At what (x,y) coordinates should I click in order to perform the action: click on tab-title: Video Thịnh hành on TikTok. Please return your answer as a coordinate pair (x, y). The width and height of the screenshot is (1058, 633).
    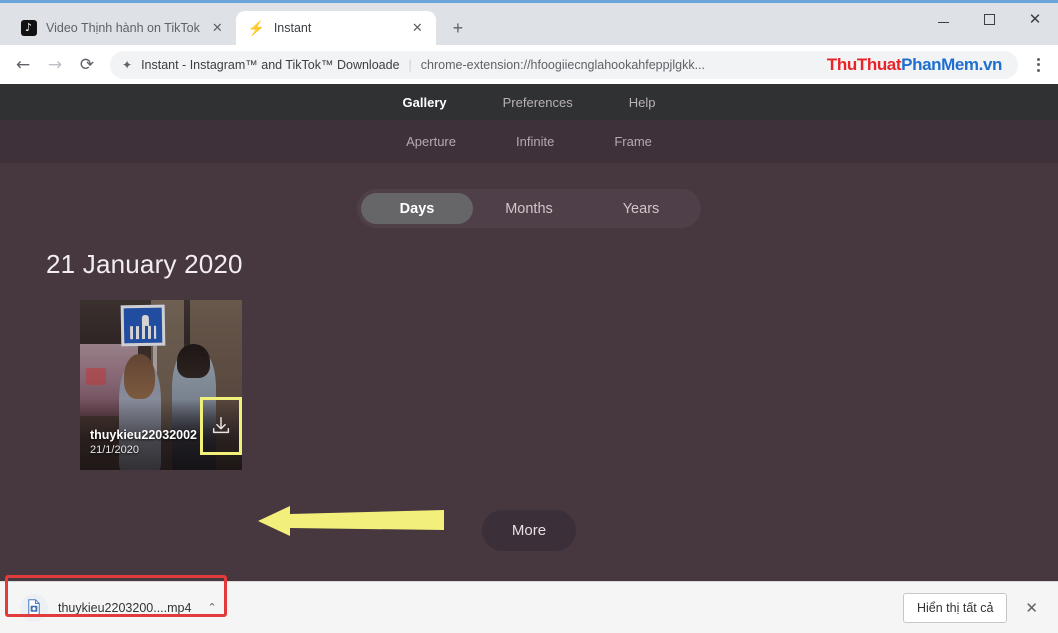
    Looking at the image, I should click on (123, 28).